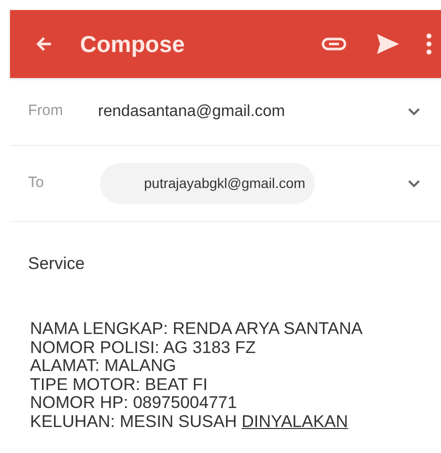  Describe the element at coordinates (208, 183) in the screenshot. I see `recipient-chip: putrajayabgkl@gmail.com` at that location.